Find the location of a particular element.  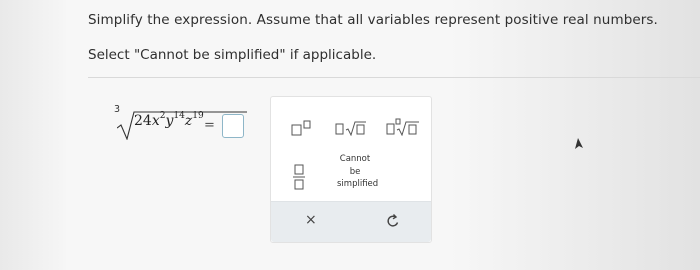

radicand: 24x2y14z19 is located at coordinates (169, 120).